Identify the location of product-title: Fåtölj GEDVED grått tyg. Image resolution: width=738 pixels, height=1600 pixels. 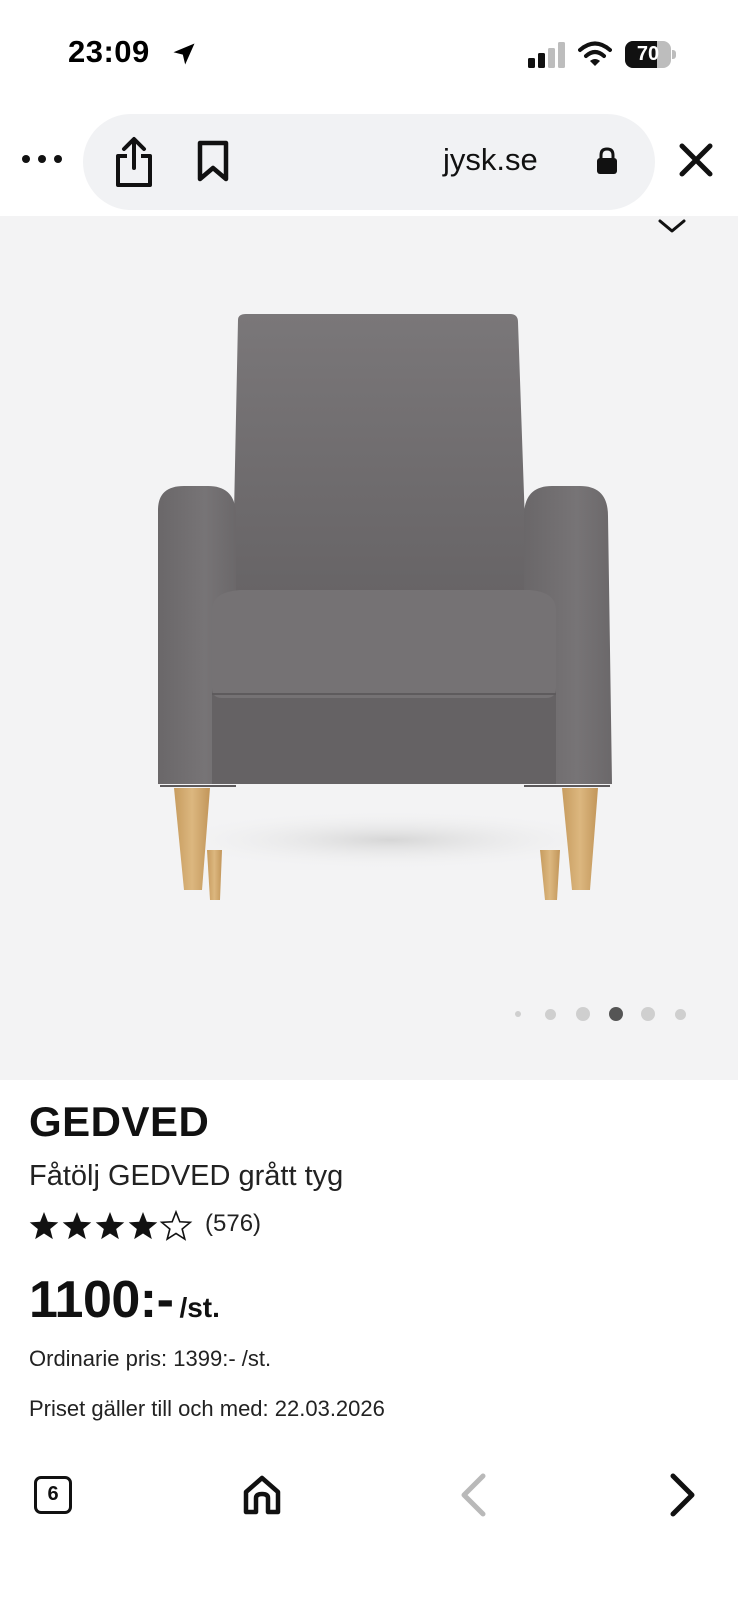
(186, 1176).